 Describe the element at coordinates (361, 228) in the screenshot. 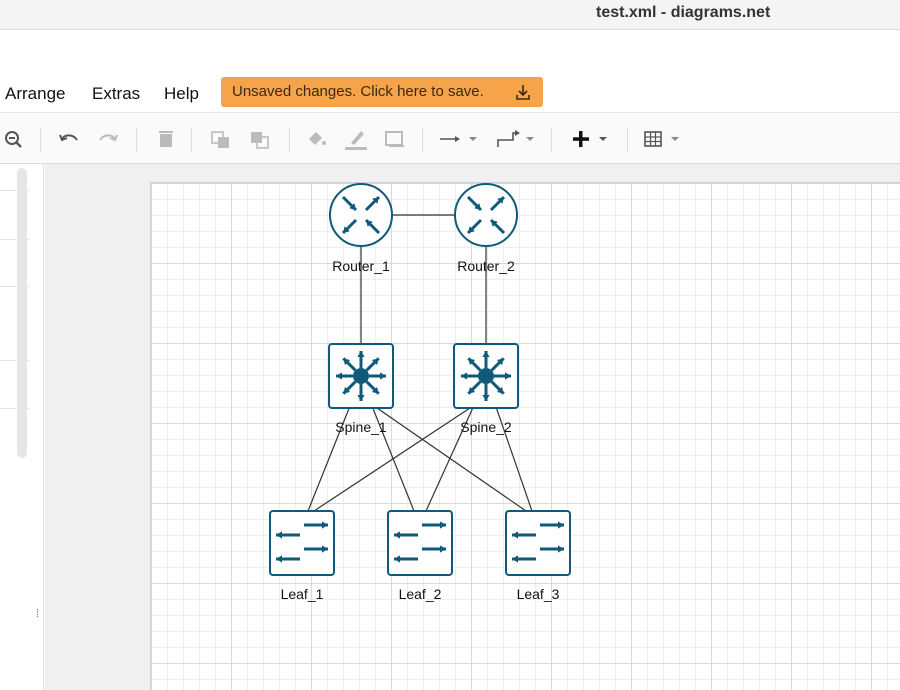

I see `router-node-router1: Router_1` at that location.